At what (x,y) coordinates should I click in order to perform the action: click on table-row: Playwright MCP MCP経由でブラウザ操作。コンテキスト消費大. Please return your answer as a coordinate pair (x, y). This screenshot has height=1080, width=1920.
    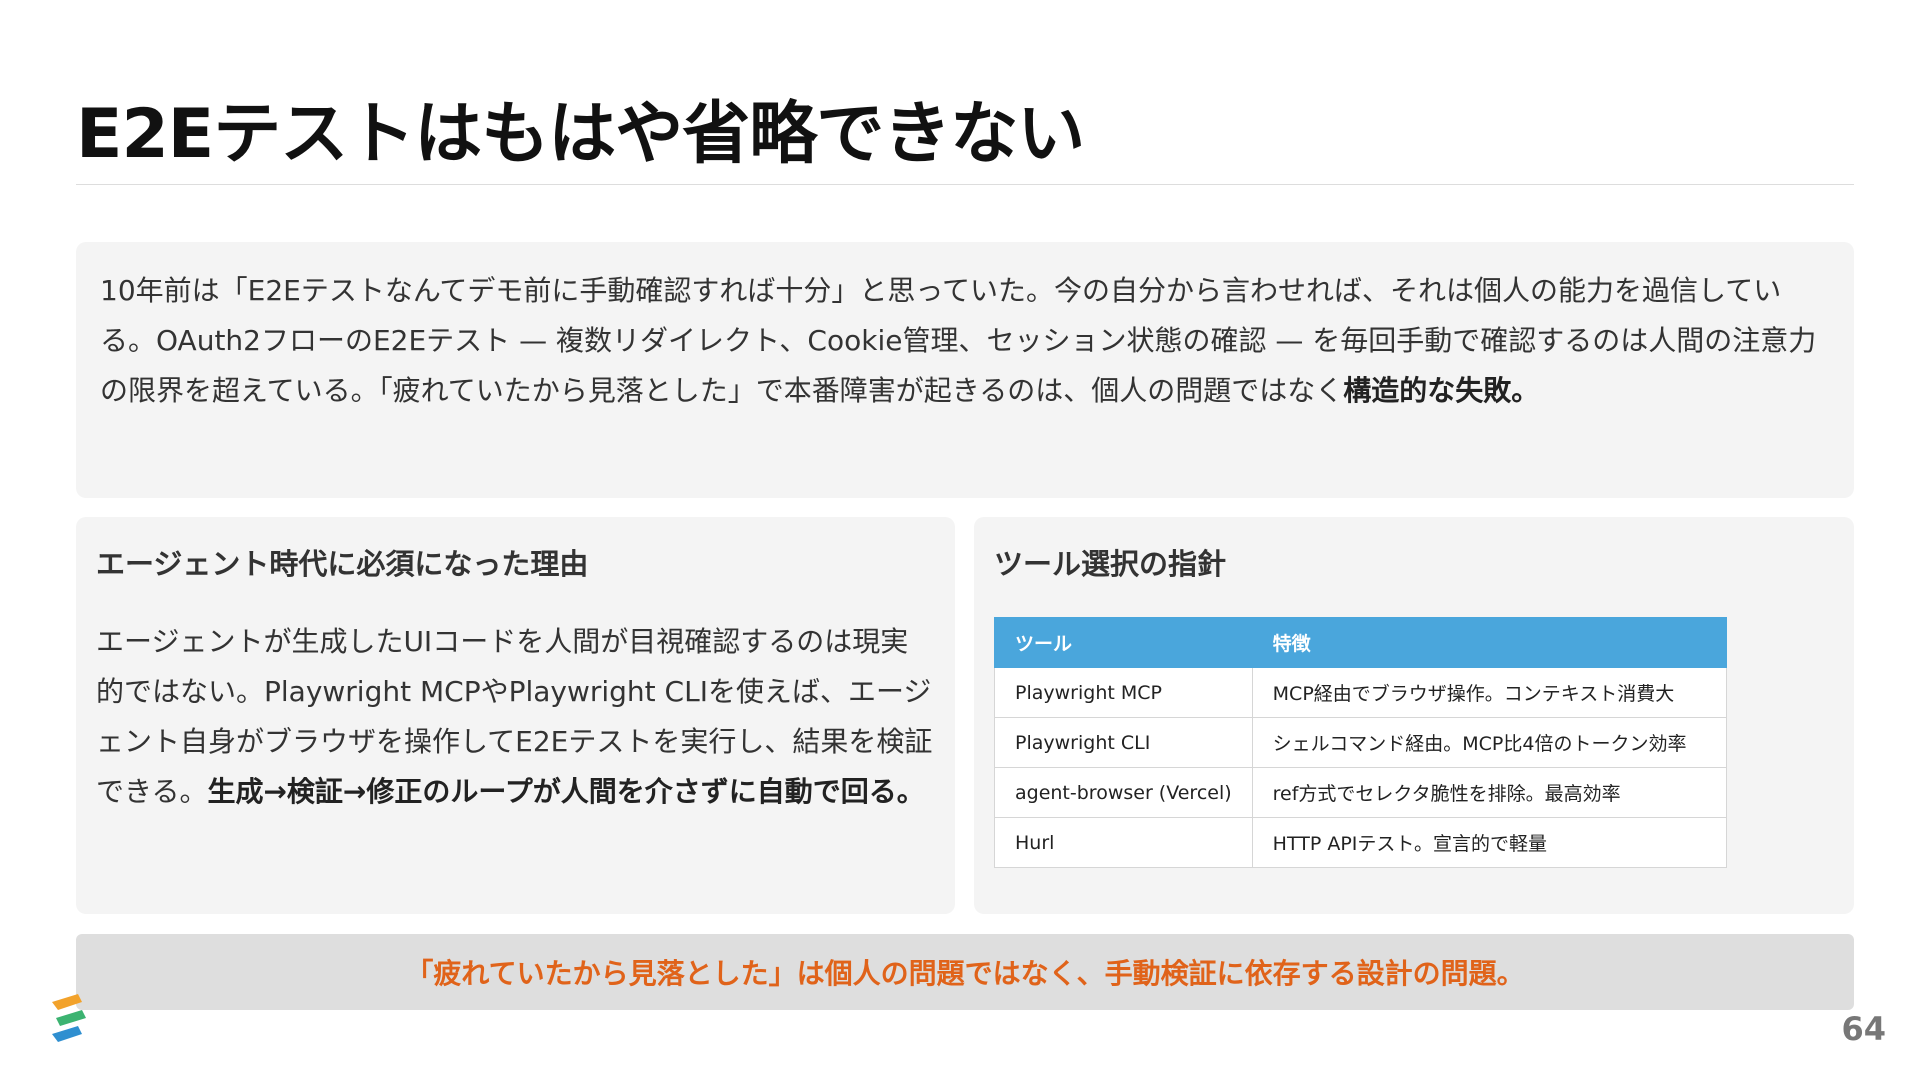
    Looking at the image, I should click on (1361, 692).